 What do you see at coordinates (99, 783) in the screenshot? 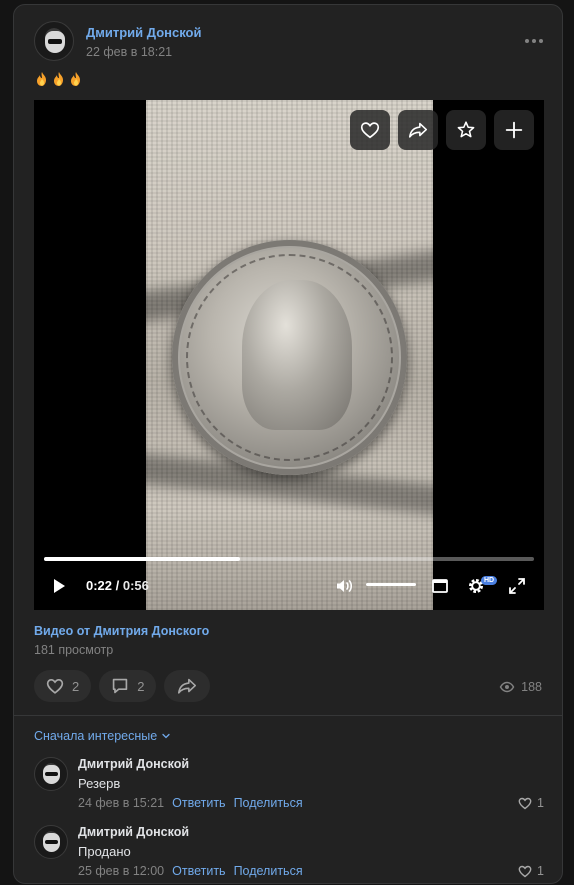
I see `comment-text: Резерв` at bounding box center [99, 783].